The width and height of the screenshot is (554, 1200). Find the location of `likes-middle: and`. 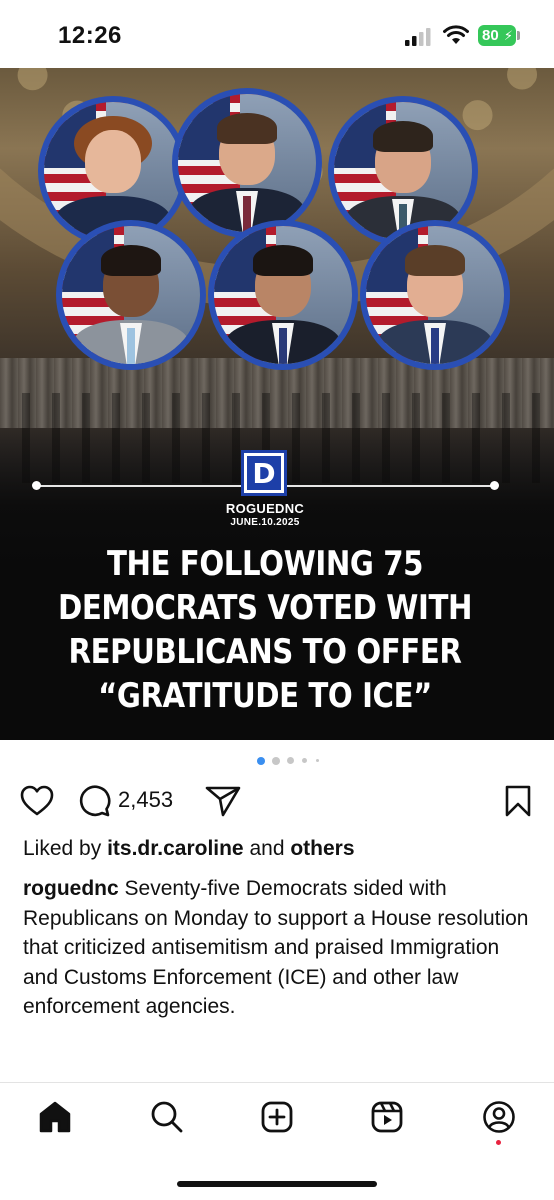

likes-middle: and is located at coordinates (267, 848).